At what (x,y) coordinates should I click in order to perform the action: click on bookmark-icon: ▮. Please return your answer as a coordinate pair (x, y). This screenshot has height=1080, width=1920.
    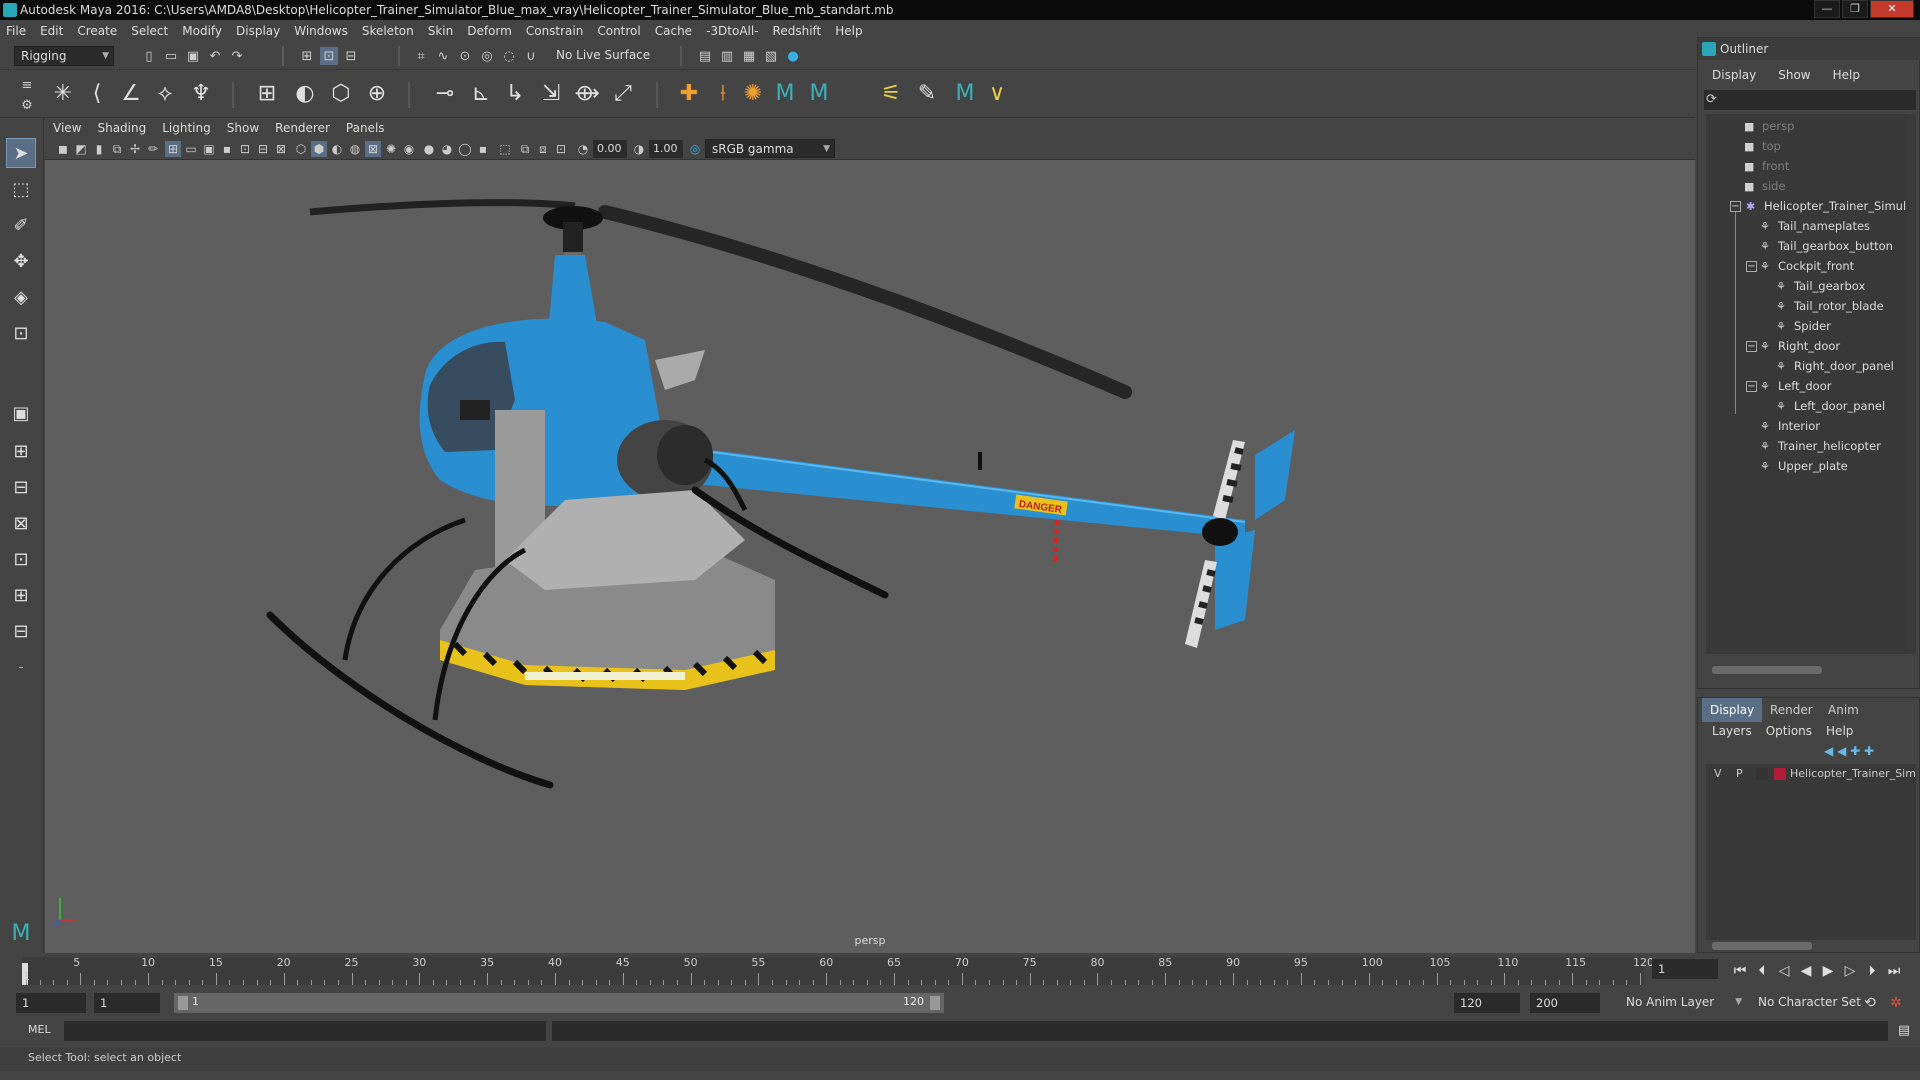
    Looking at the image, I should click on (99, 149).